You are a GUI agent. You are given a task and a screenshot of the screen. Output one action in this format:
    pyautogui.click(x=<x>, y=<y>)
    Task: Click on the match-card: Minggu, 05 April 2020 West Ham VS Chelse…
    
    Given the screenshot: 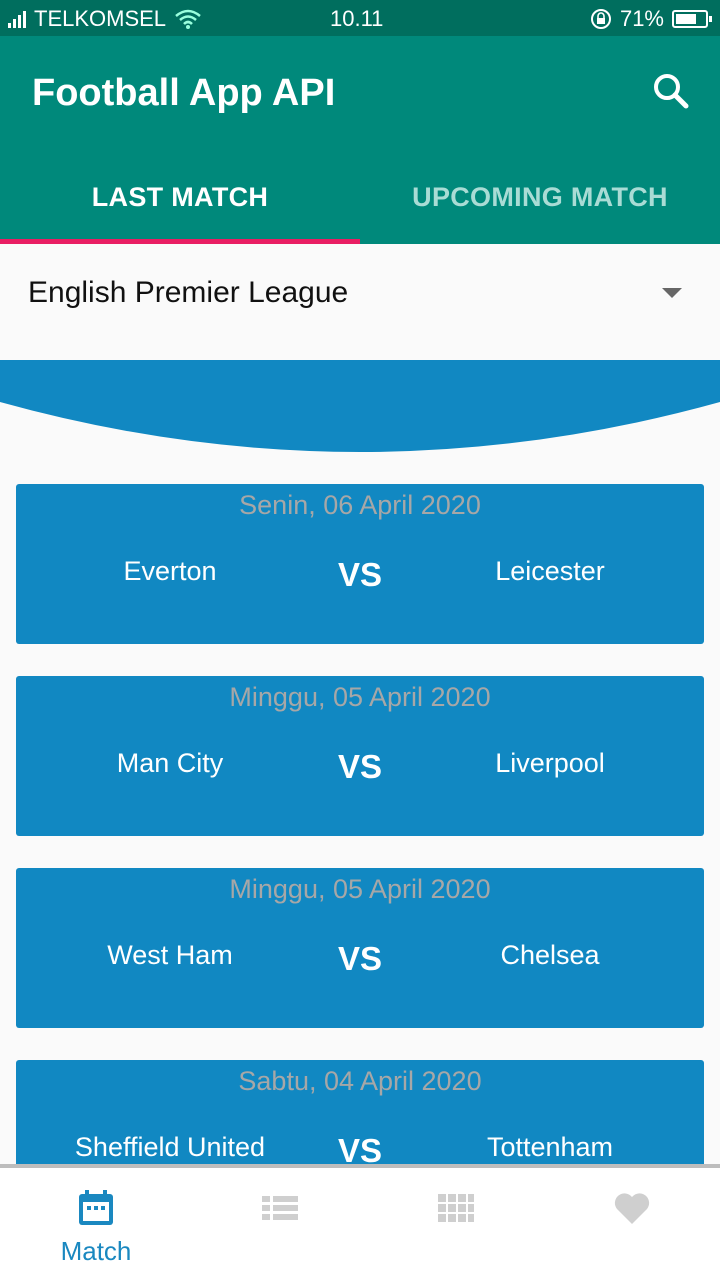 What is the action you would take?
    pyautogui.click(x=360, y=948)
    